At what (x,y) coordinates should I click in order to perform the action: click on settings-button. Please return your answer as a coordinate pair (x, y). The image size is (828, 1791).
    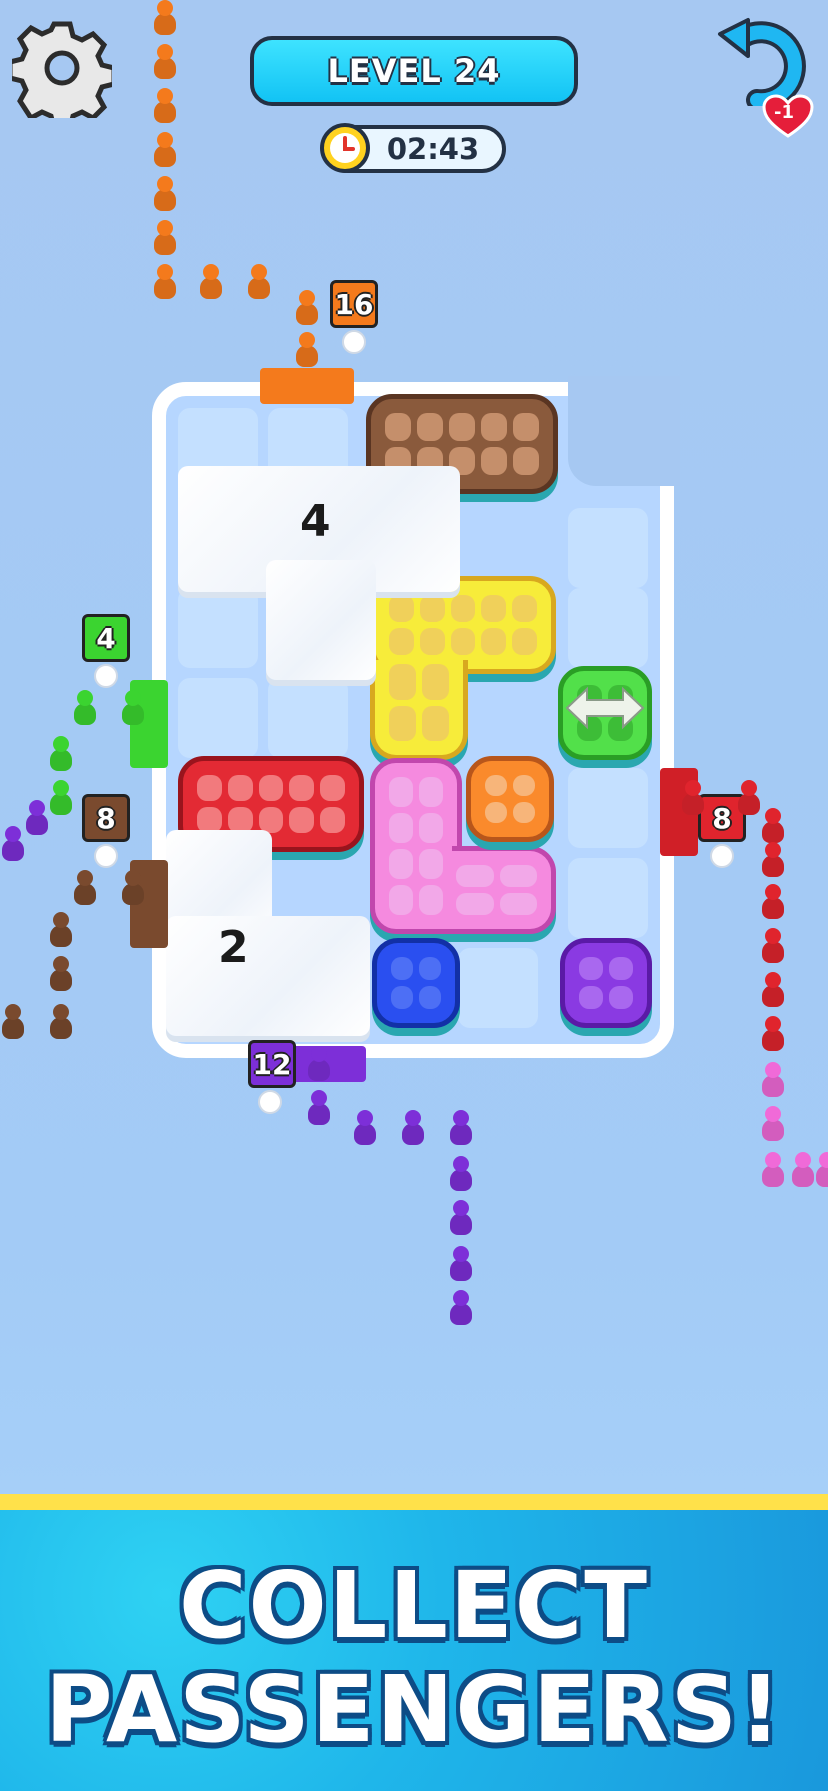
    Looking at the image, I should click on (62, 74).